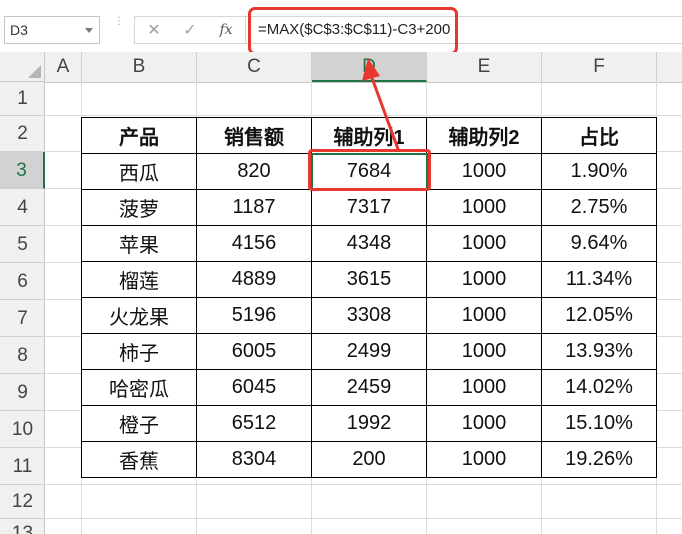 The image size is (682, 534). I want to click on row-header-1: 1, so click(22, 99).